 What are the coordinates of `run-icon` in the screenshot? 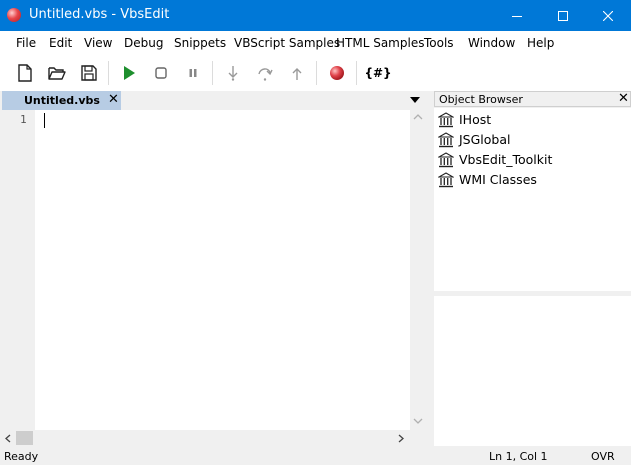 It's located at (129, 73).